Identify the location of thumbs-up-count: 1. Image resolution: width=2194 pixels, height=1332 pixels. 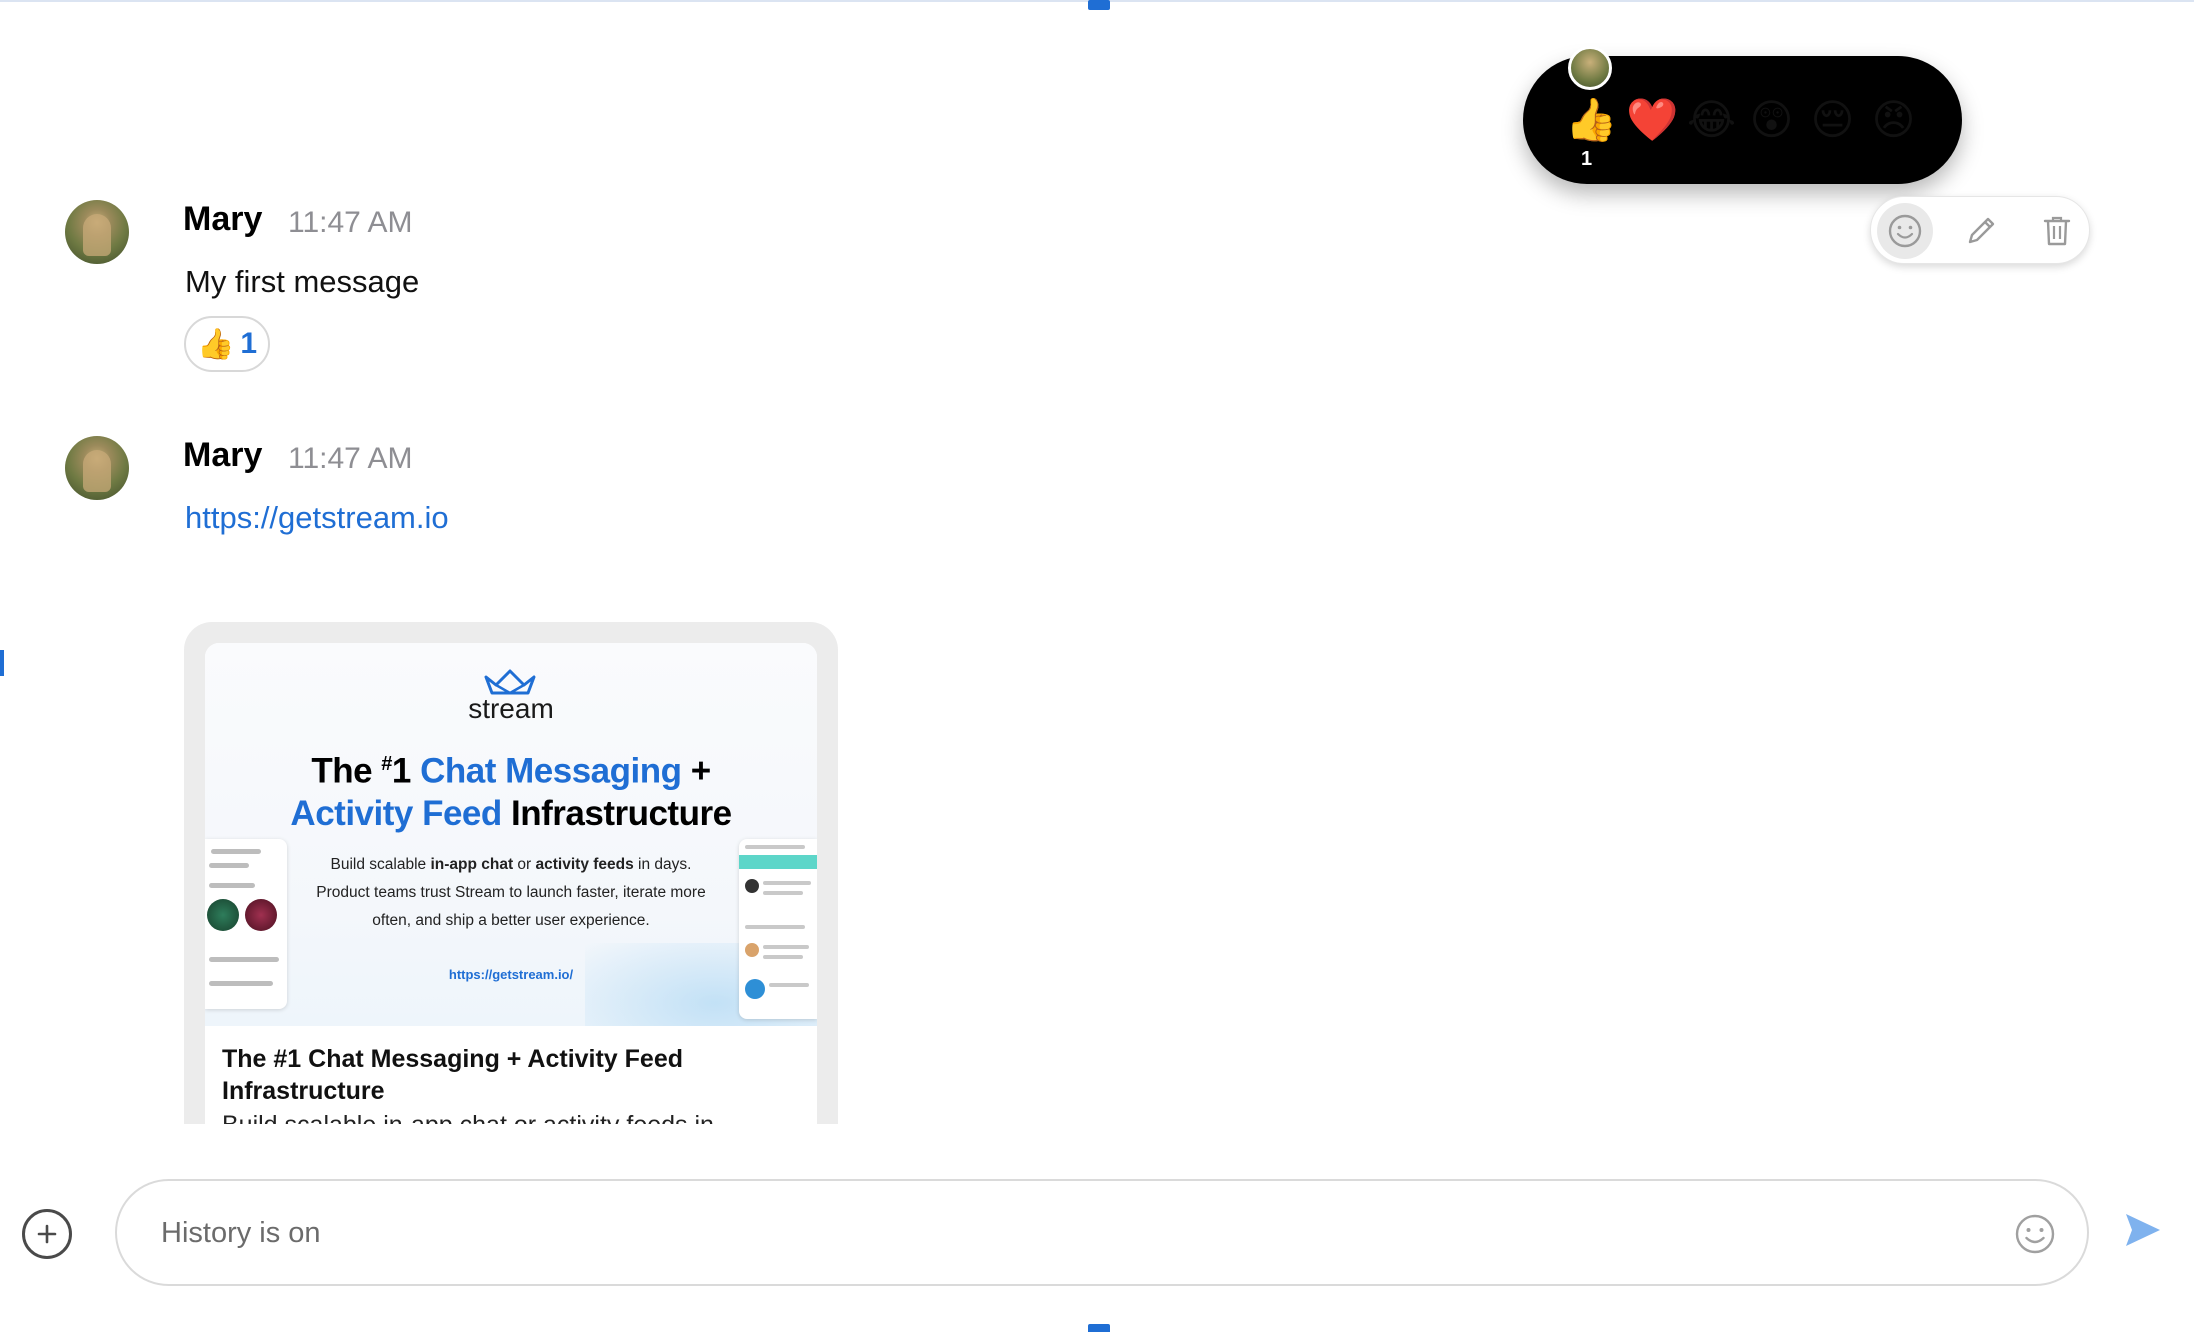
(1587, 159).